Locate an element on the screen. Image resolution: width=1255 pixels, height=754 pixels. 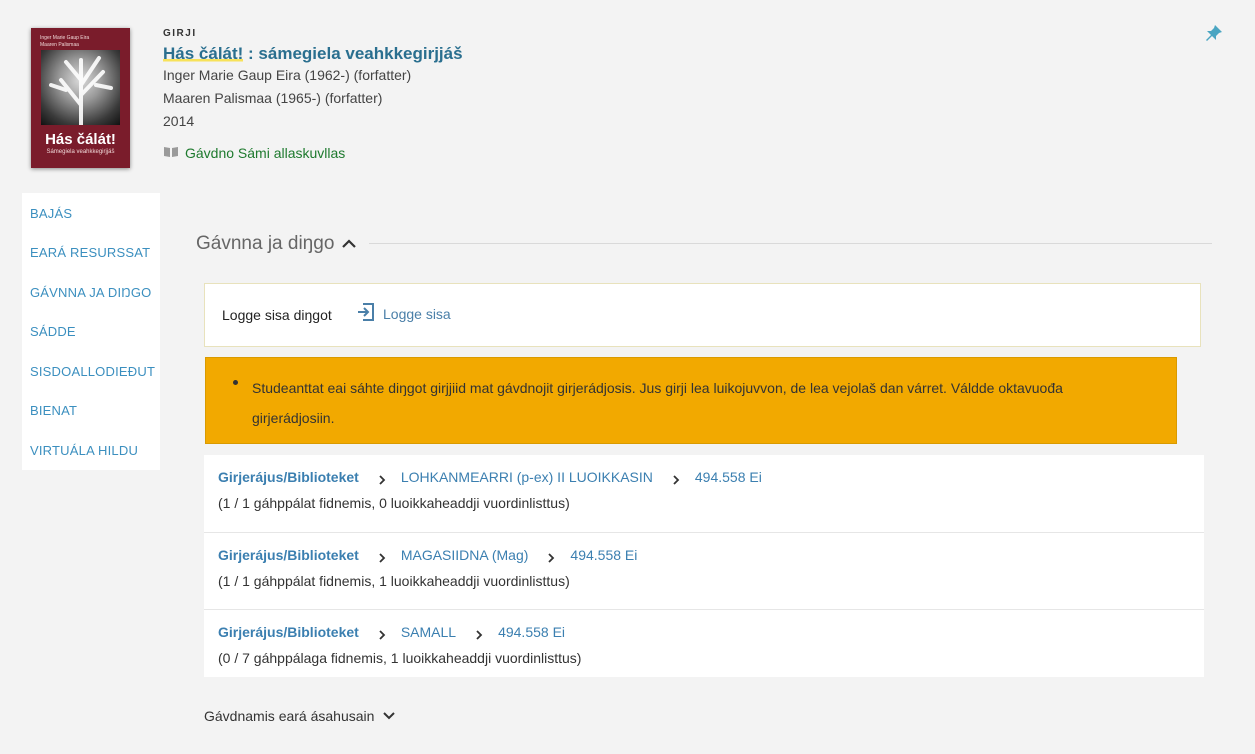
cover-author-1: Inger Marie Gaup Eira is located at coordinates (65, 38).